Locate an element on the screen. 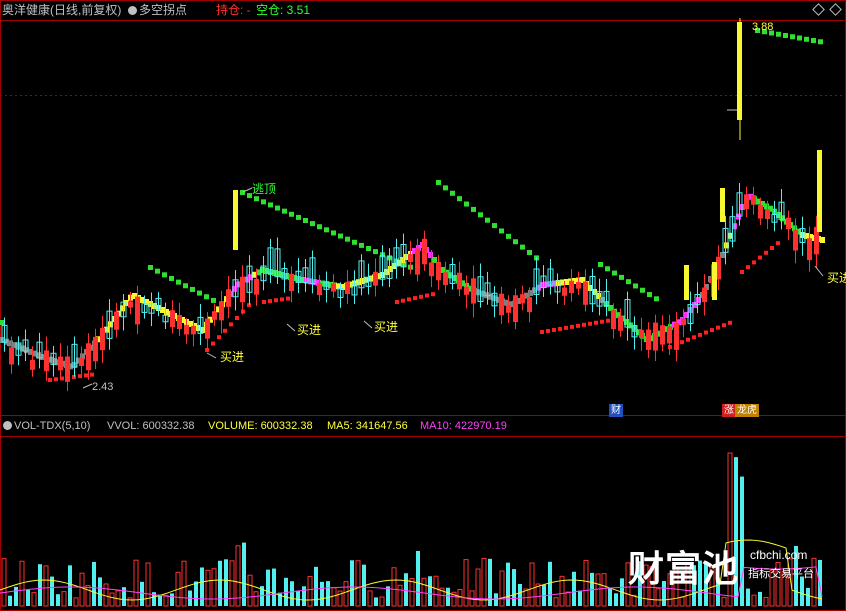  ma5-value: MA5: 341647.56 is located at coordinates (367, 426).